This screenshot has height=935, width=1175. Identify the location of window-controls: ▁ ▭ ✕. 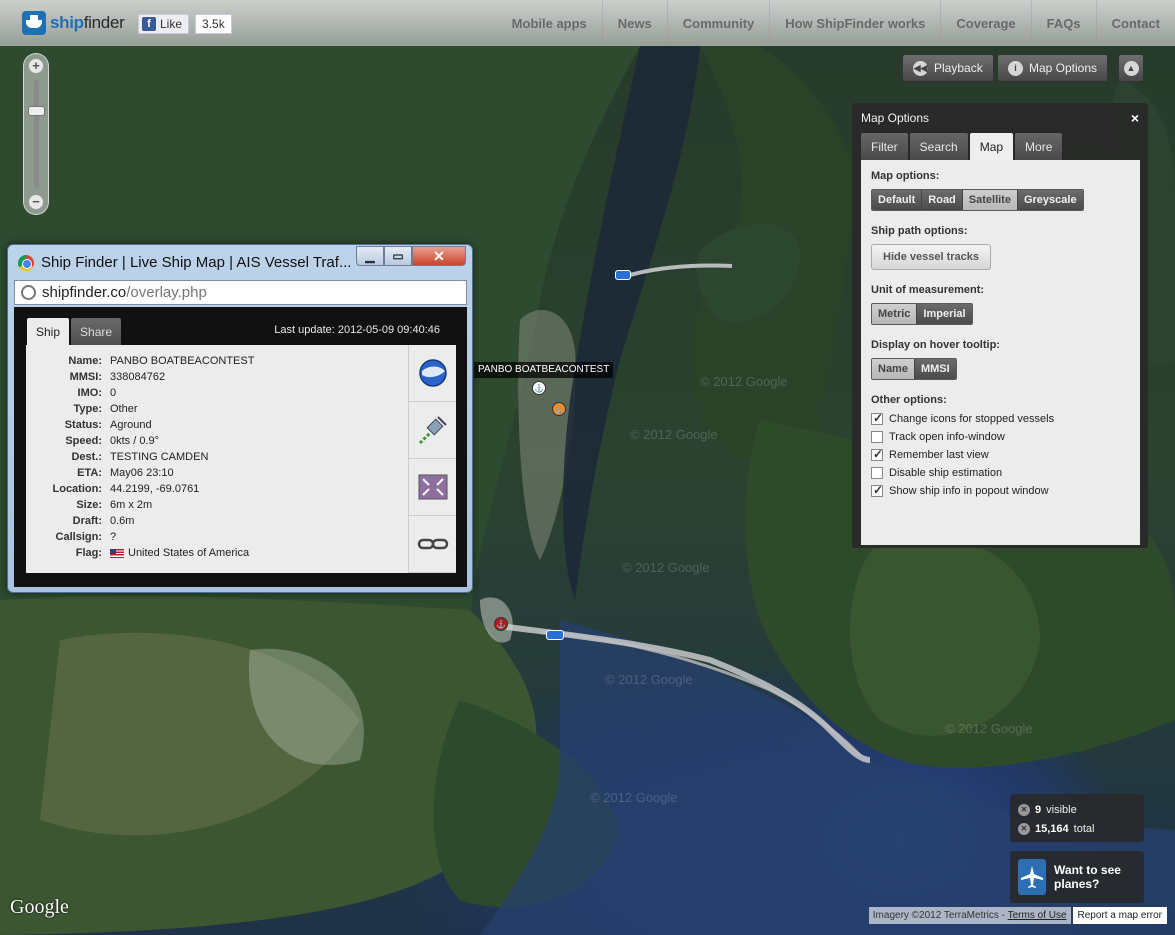
(411, 256).